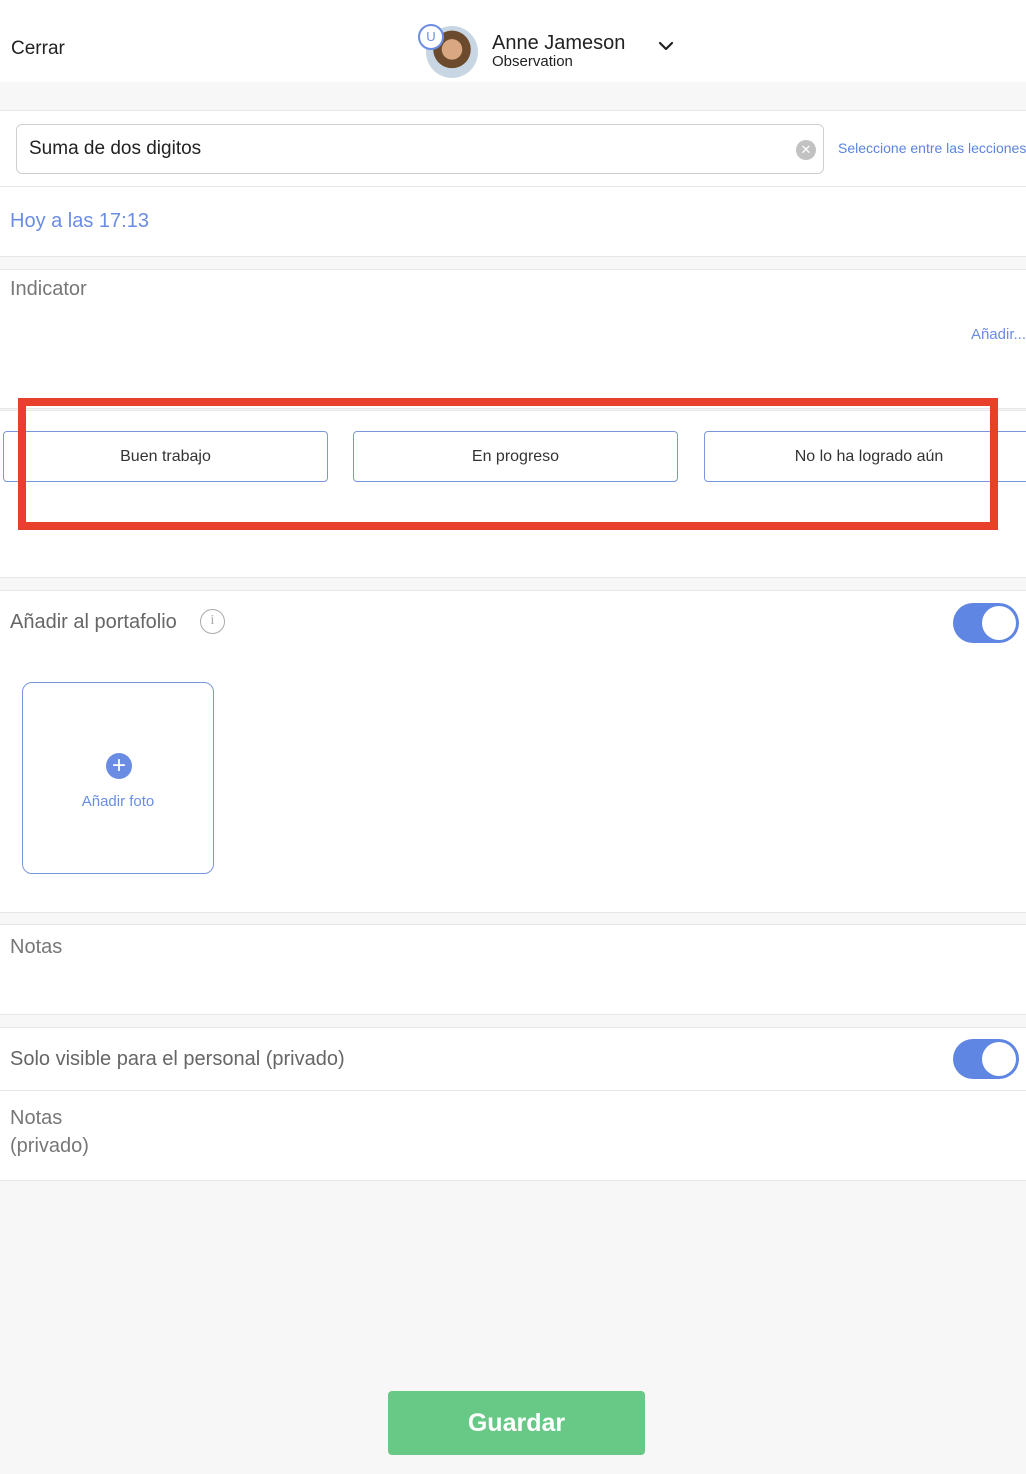 This screenshot has width=1026, height=1474. I want to click on indicator-label: Indicator, so click(48, 289).